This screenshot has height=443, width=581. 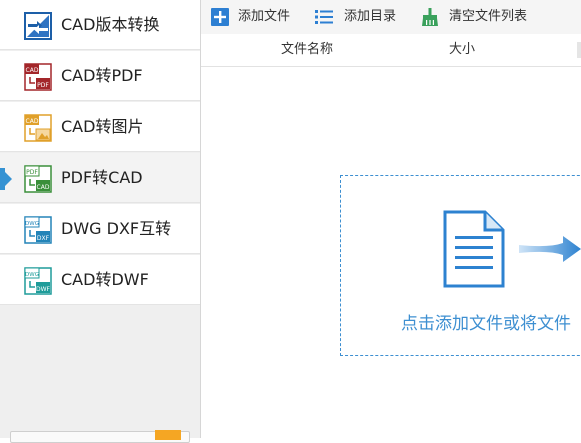 I want to click on document-icon, so click(x=474, y=249).